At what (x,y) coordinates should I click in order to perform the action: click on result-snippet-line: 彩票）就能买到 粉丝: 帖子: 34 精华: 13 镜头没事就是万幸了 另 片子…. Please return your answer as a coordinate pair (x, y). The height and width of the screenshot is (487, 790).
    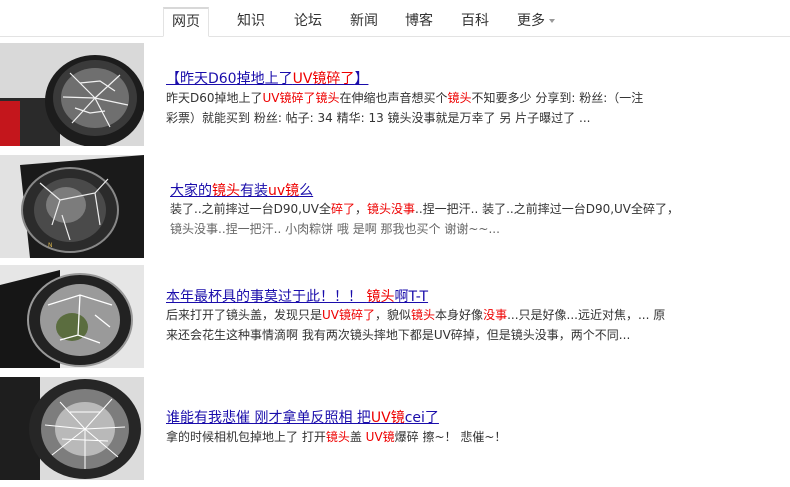
    Looking at the image, I should click on (378, 118).